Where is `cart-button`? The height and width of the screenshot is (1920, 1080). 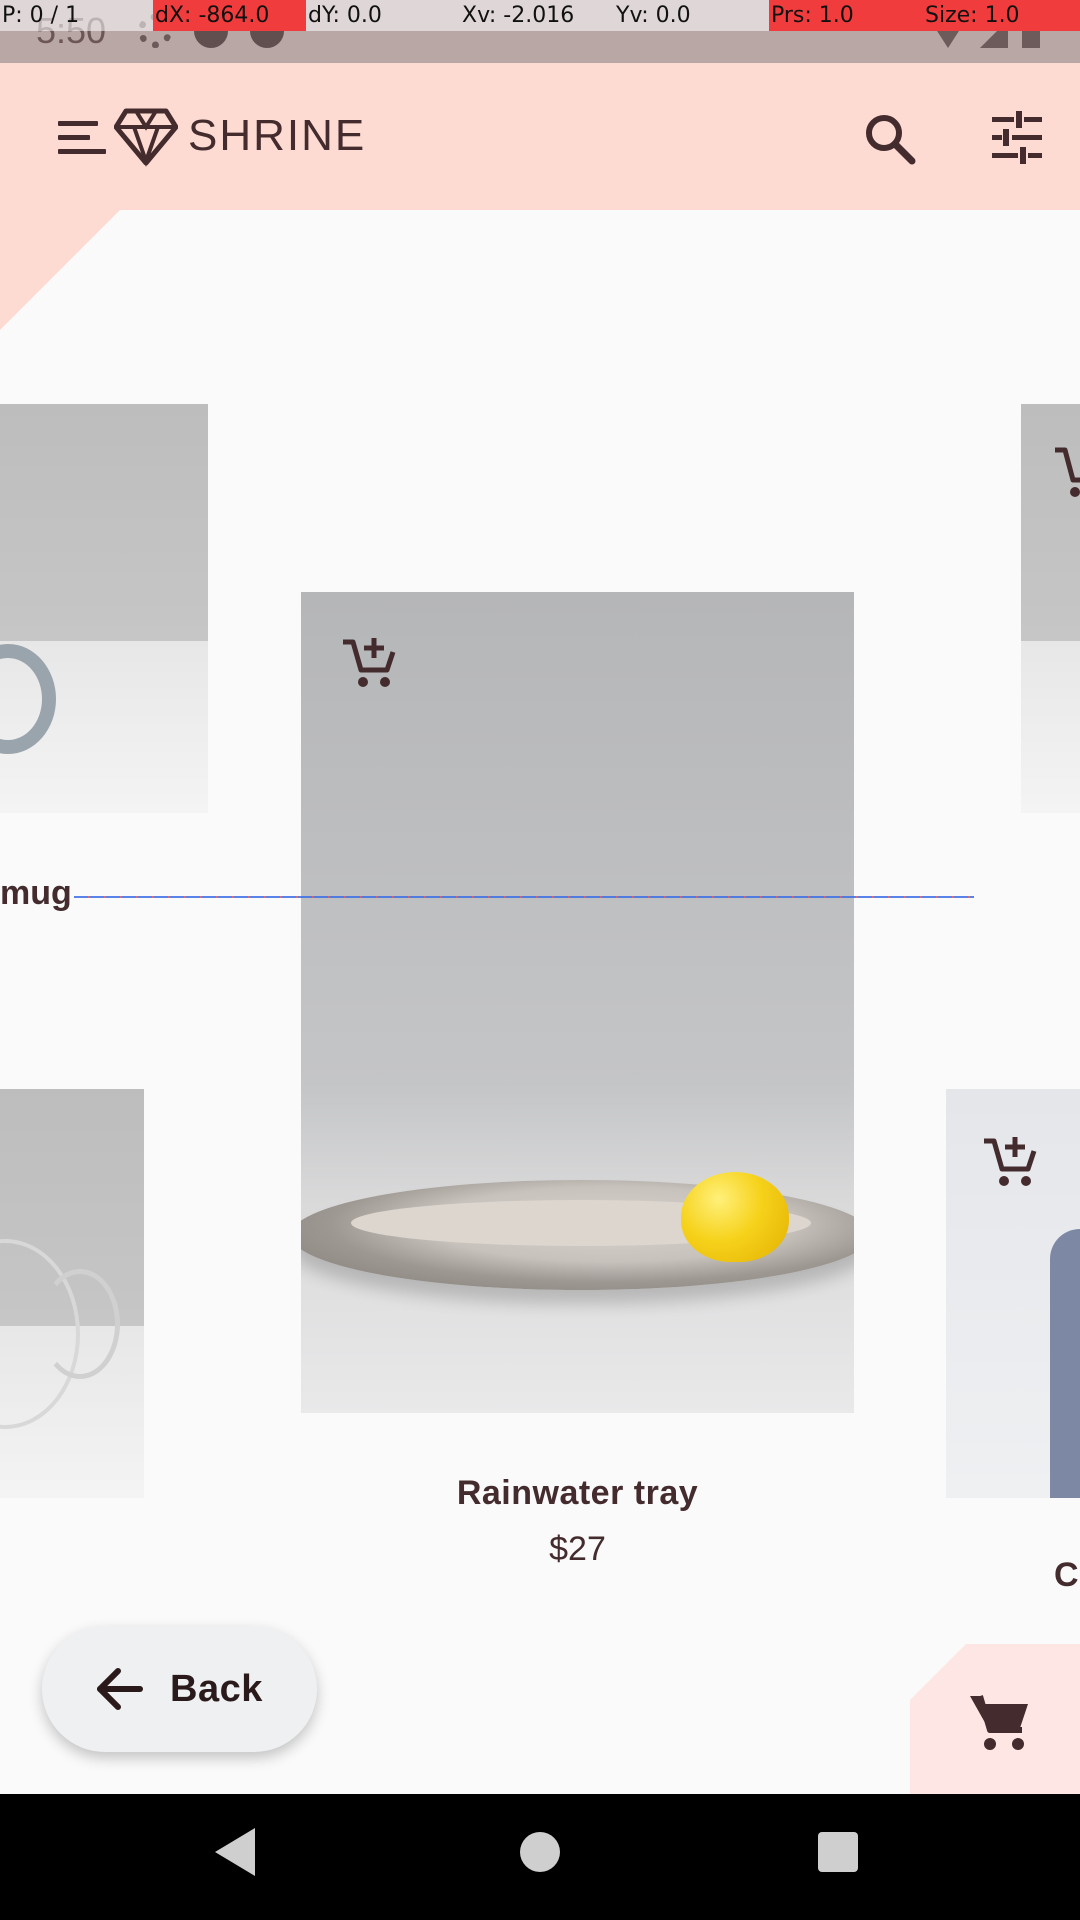
cart-button is located at coordinates (995, 1719).